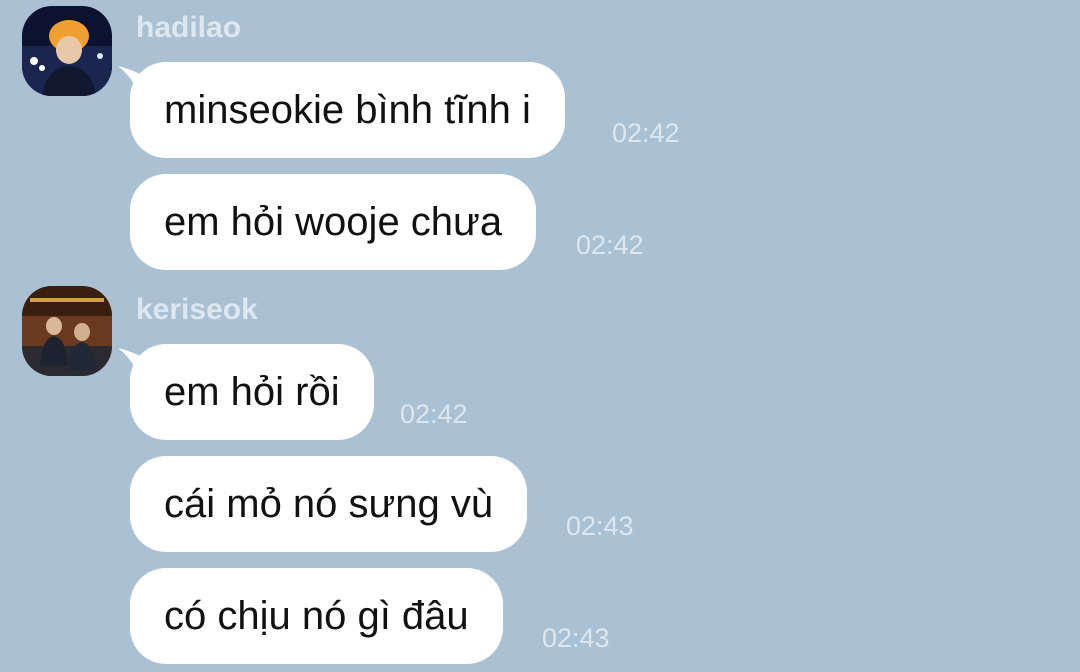 Image resolution: width=1080 pixels, height=672 pixels. What do you see at coordinates (189, 27) in the screenshot?
I see `sender-name: hadilao` at bounding box center [189, 27].